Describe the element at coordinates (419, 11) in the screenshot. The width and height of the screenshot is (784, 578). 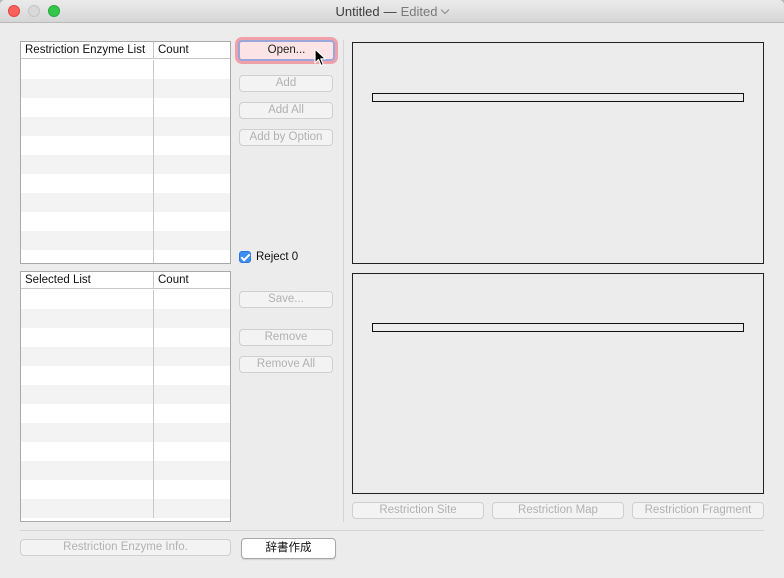
I see `document-status: Edited` at that location.